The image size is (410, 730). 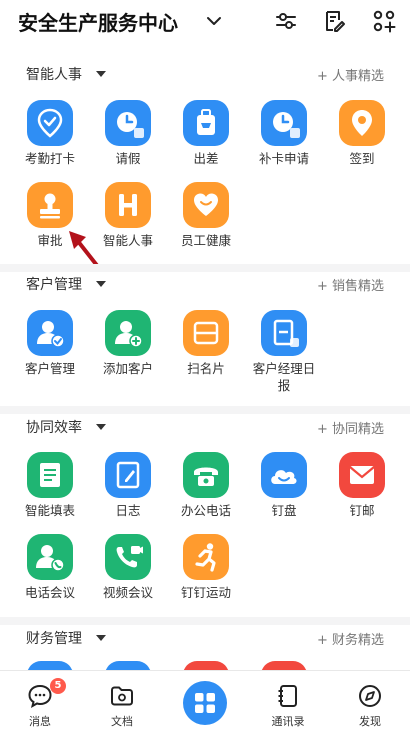 What do you see at coordinates (284, 377) in the screenshot?
I see `app-label: 客户经理日报` at bounding box center [284, 377].